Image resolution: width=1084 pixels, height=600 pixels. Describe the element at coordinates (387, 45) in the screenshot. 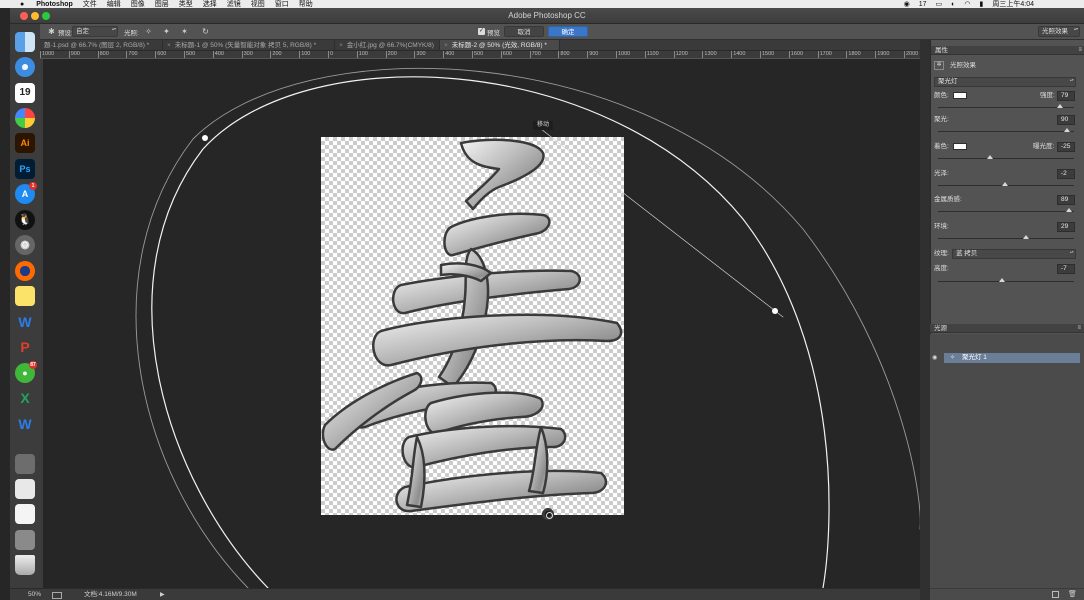

I see `tab-document-3: × 金小红.jpg @ 66.7%(CMYK/8)` at that location.